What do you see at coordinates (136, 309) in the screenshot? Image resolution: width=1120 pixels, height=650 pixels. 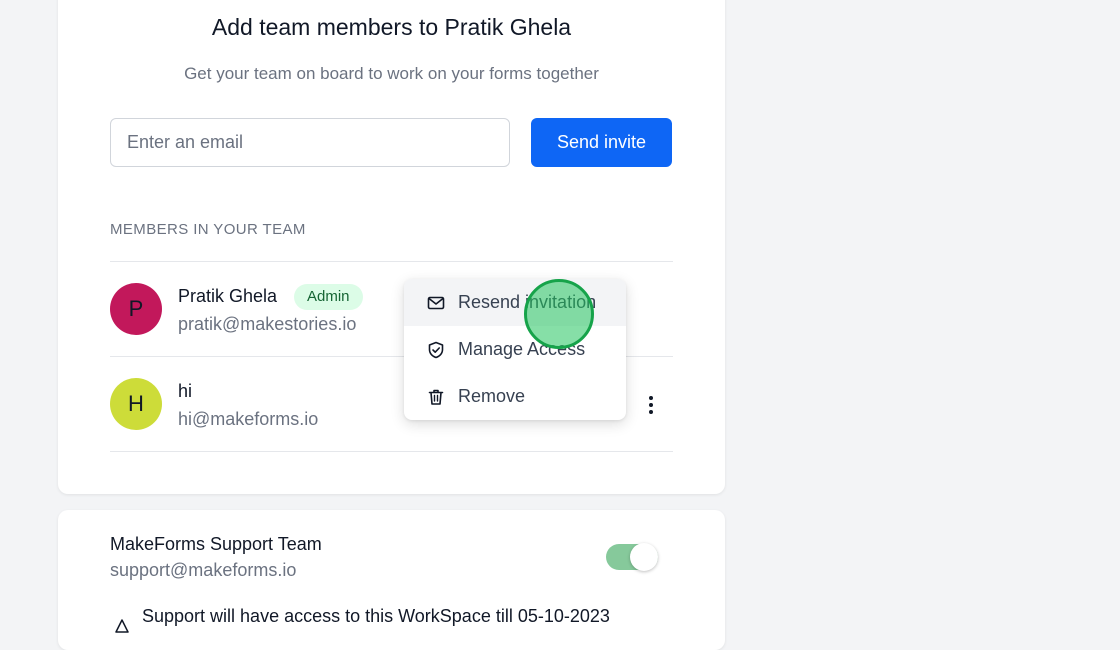 I see `avatar: P` at bounding box center [136, 309].